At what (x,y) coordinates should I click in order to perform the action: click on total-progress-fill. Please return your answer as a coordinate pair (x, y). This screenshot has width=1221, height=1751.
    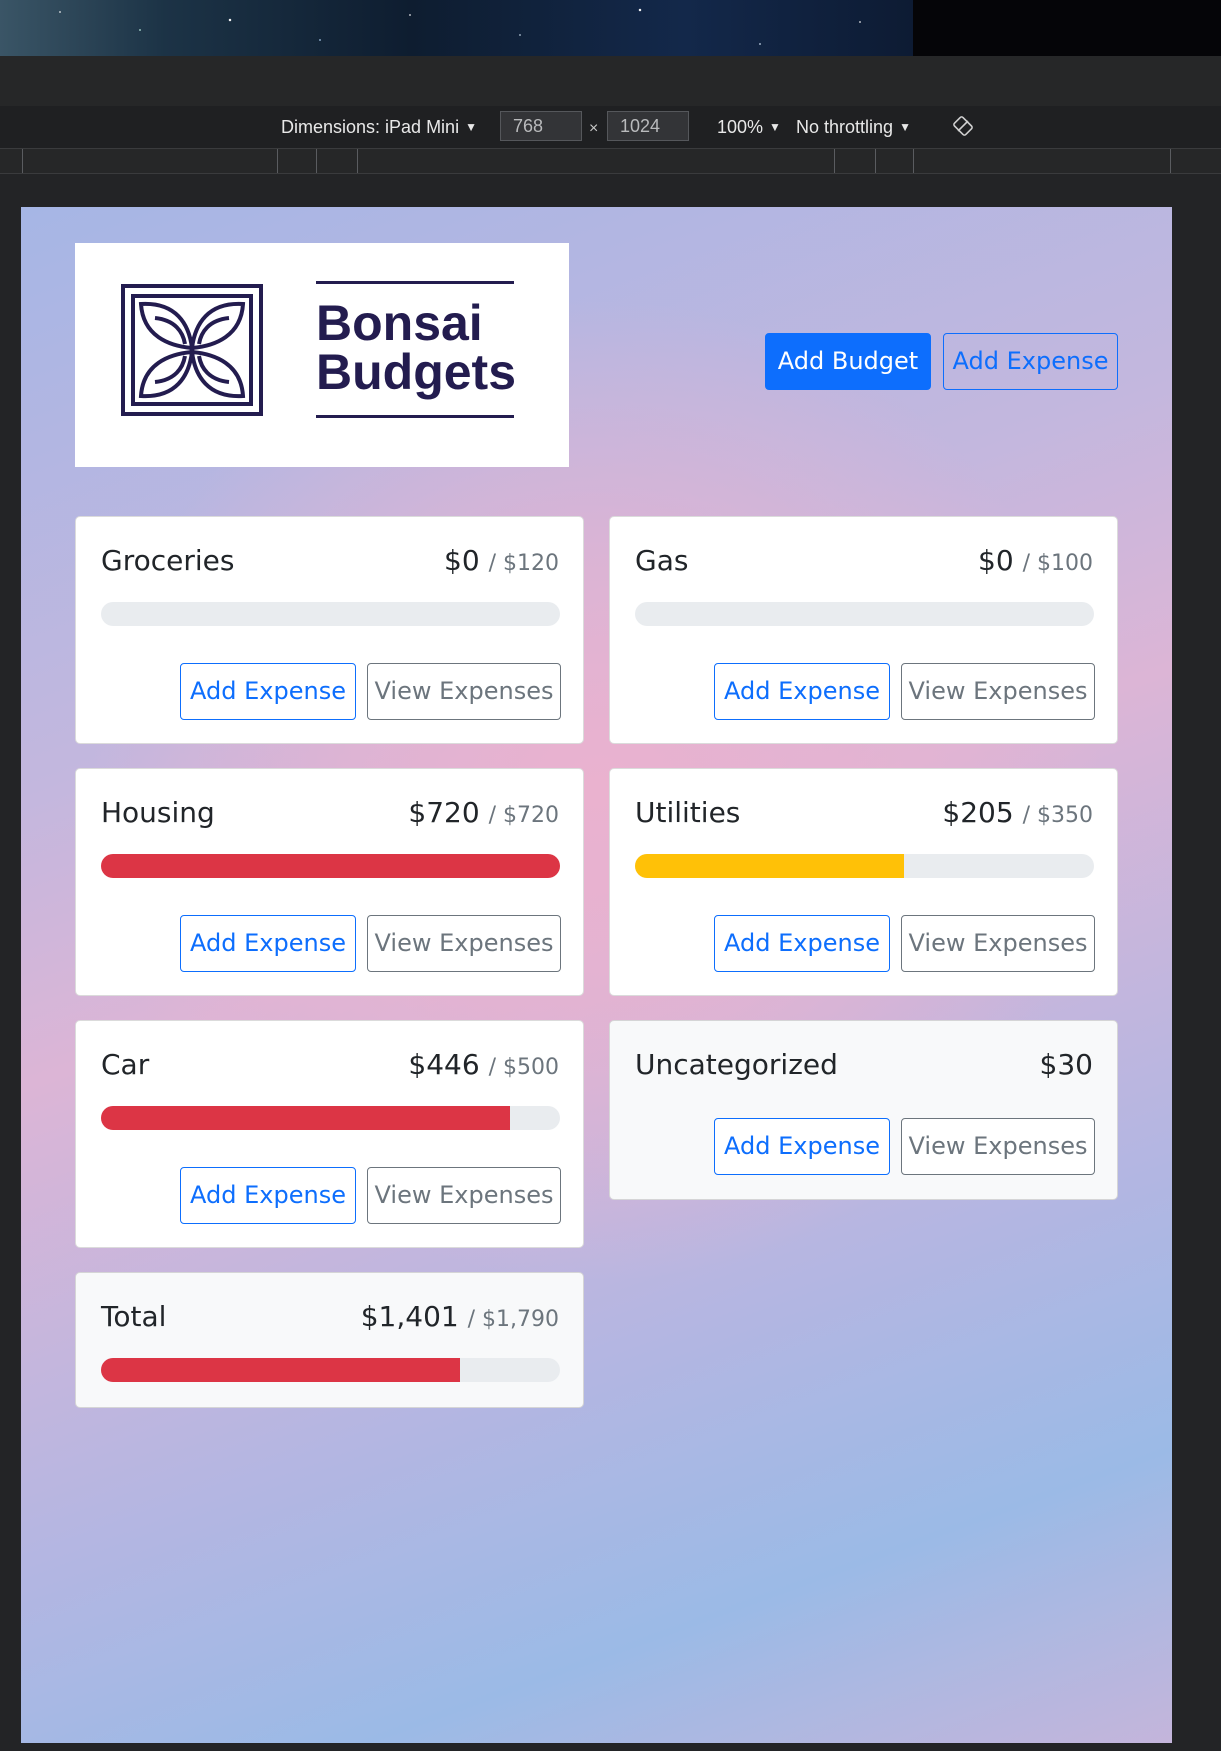
    Looking at the image, I should click on (281, 1370).